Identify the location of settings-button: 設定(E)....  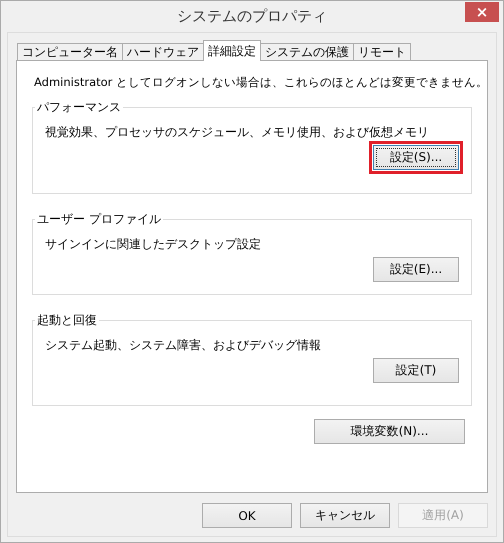
(416, 269).